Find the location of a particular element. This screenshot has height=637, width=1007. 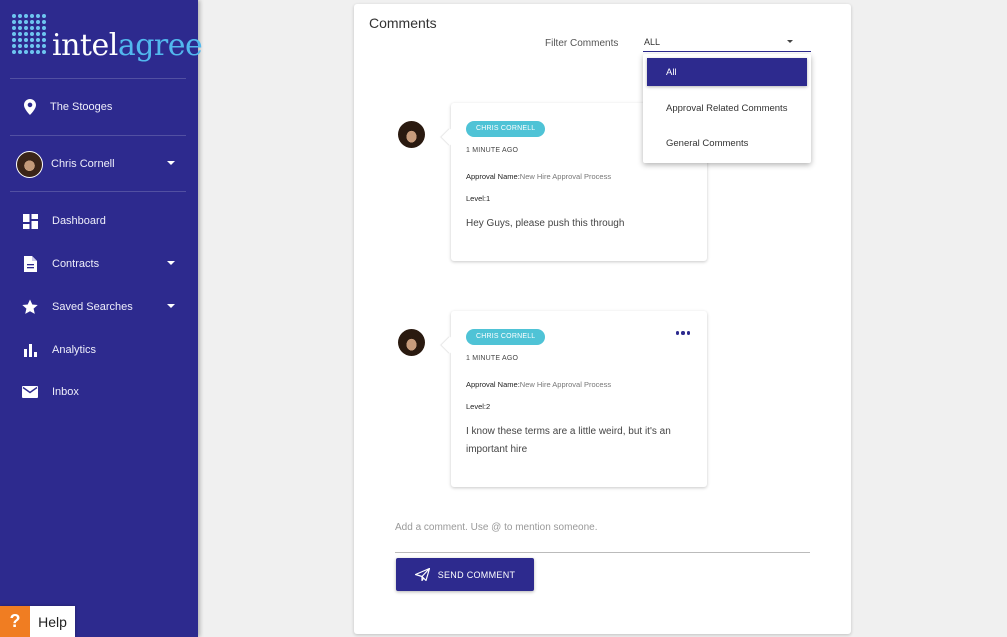

sidebar-item-inbox: Inbox is located at coordinates (99, 392).